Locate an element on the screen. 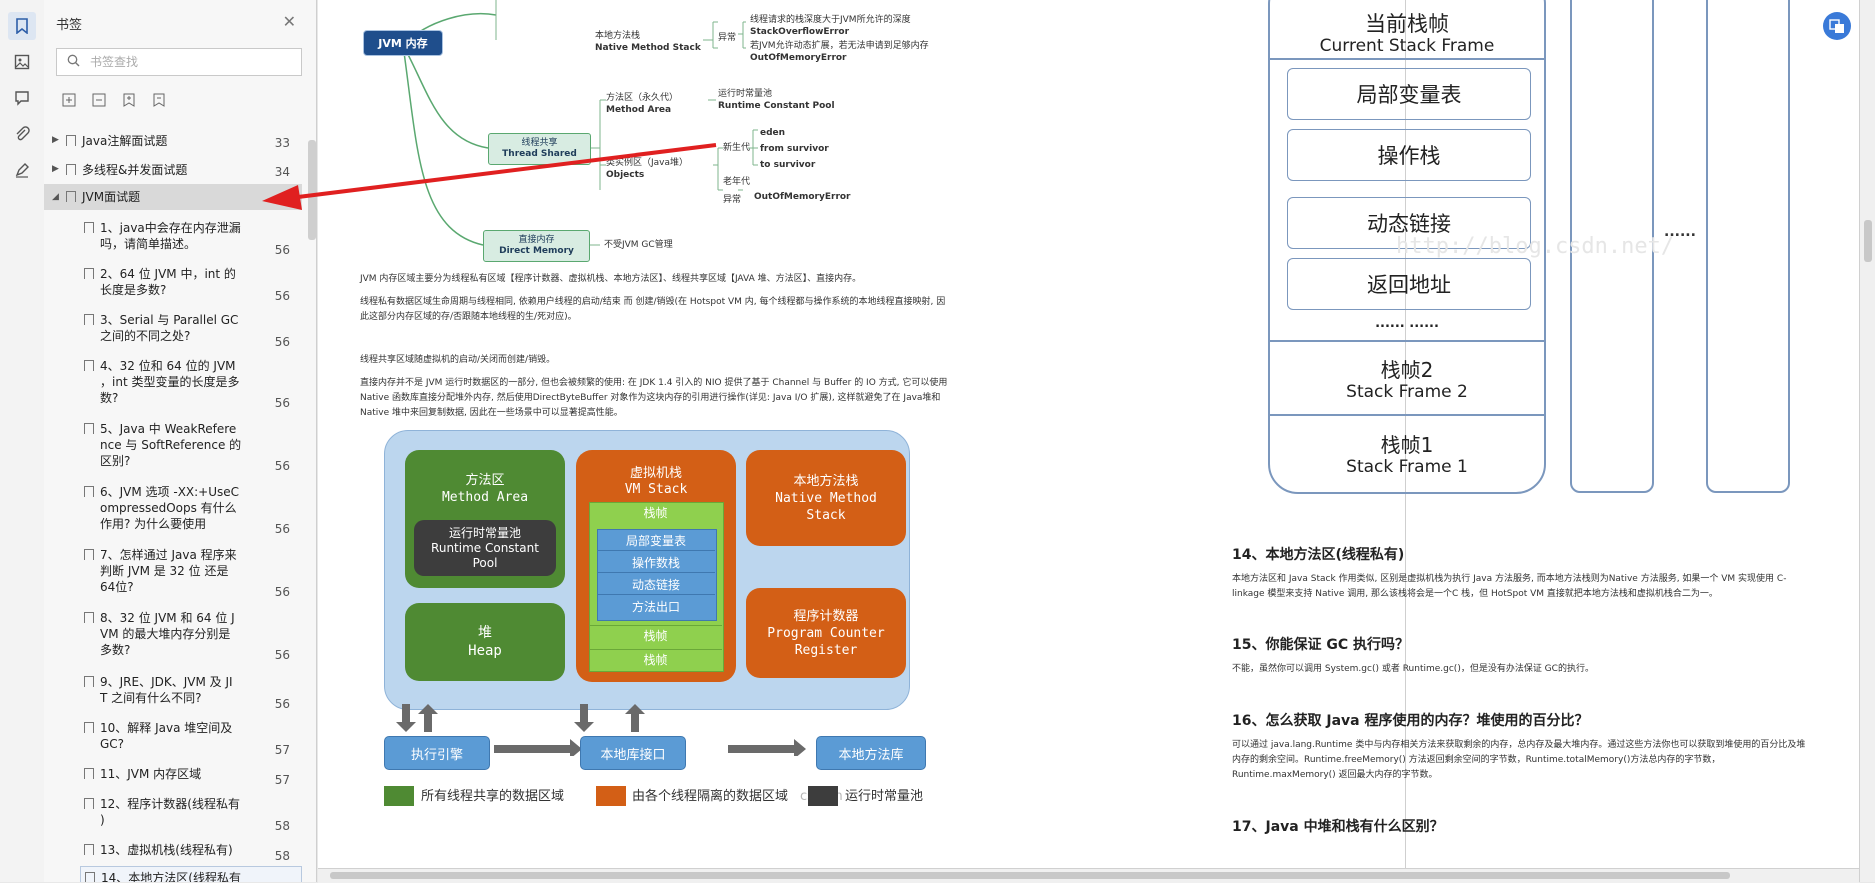 This screenshot has width=1875, height=883. pc-register-box: 程序计数器 Program Counter Register is located at coordinates (826, 633).